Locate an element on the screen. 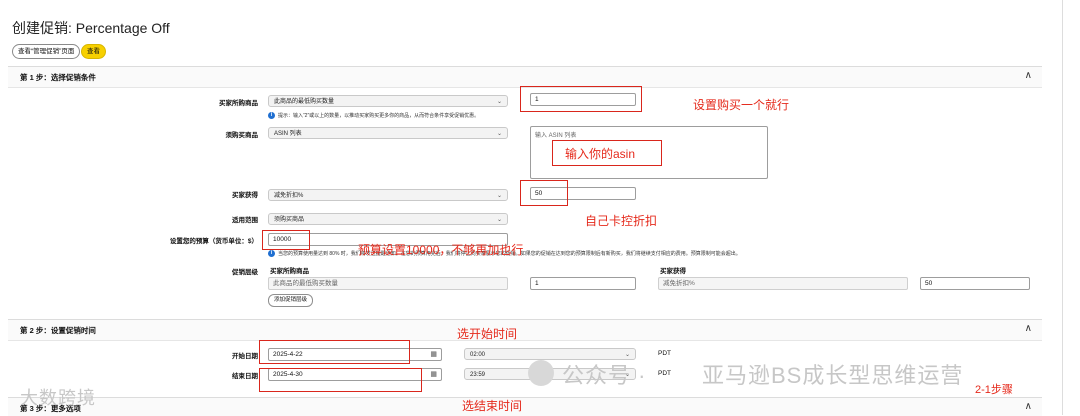 The image size is (1080, 416). buyer-purchases-select-value: 此商品的最低购买数量 is located at coordinates (304, 102).